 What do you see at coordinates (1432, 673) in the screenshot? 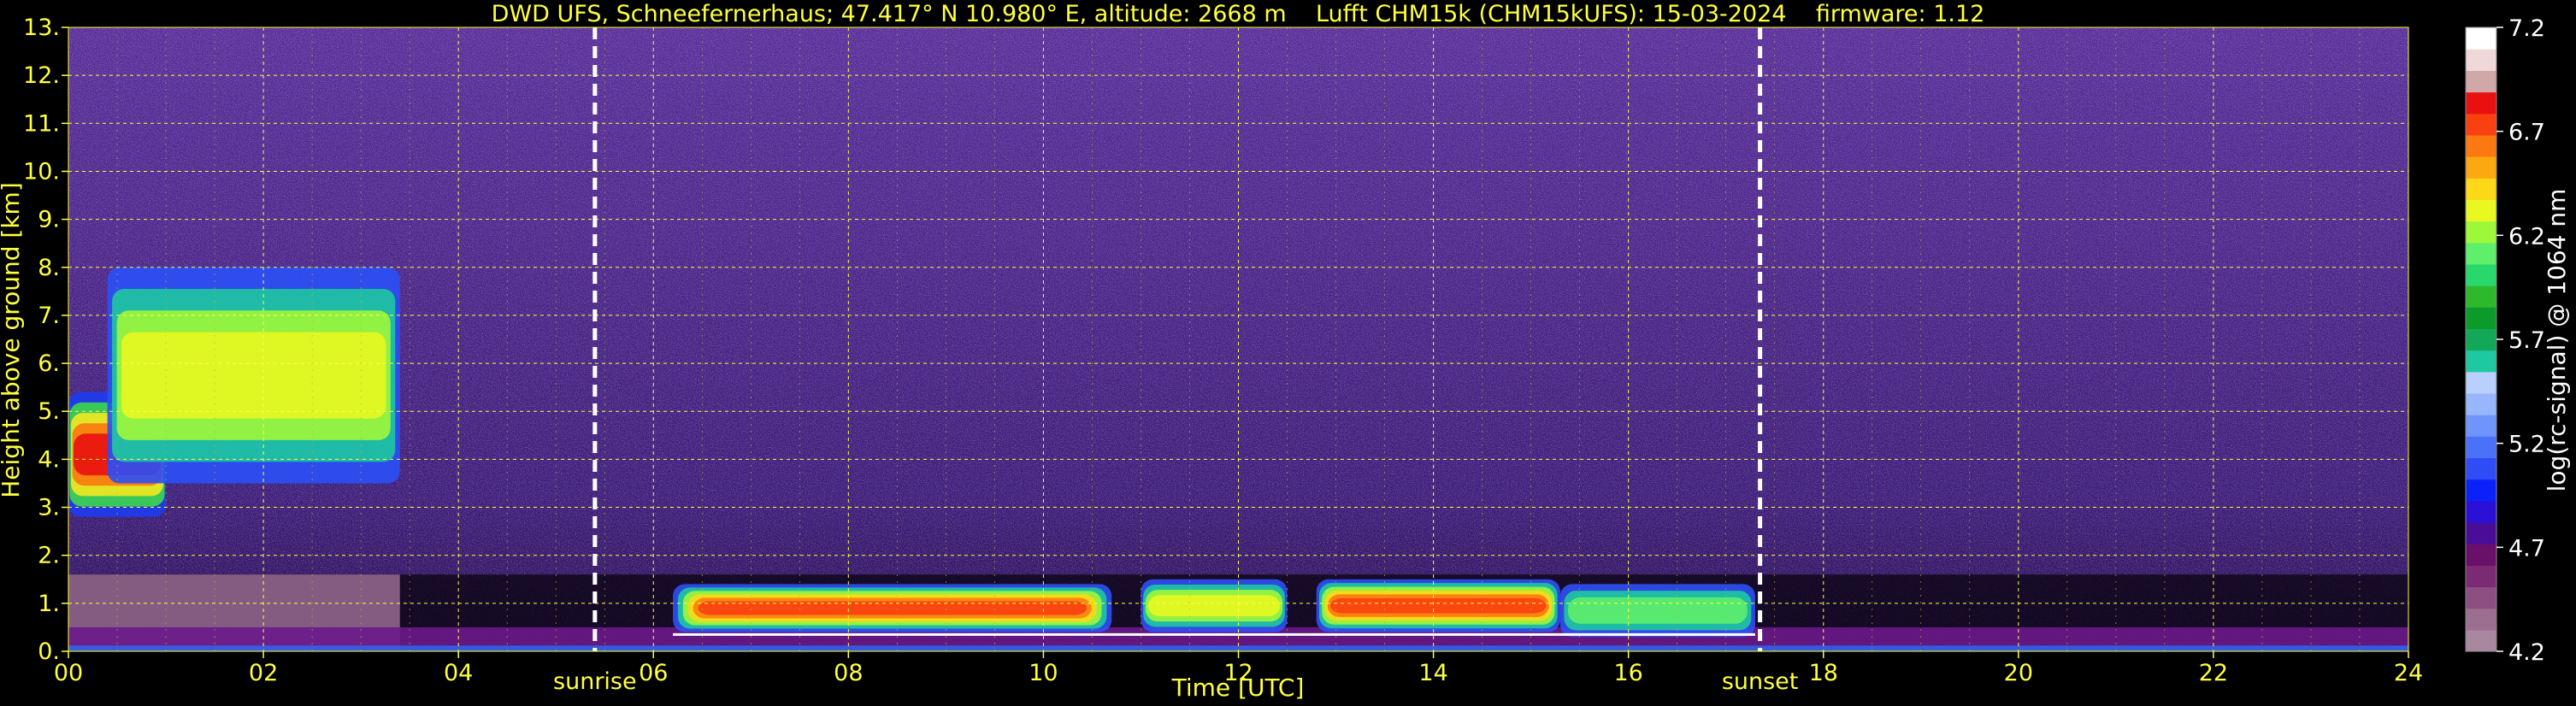
I see `x-tick-label: 14` at bounding box center [1432, 673].